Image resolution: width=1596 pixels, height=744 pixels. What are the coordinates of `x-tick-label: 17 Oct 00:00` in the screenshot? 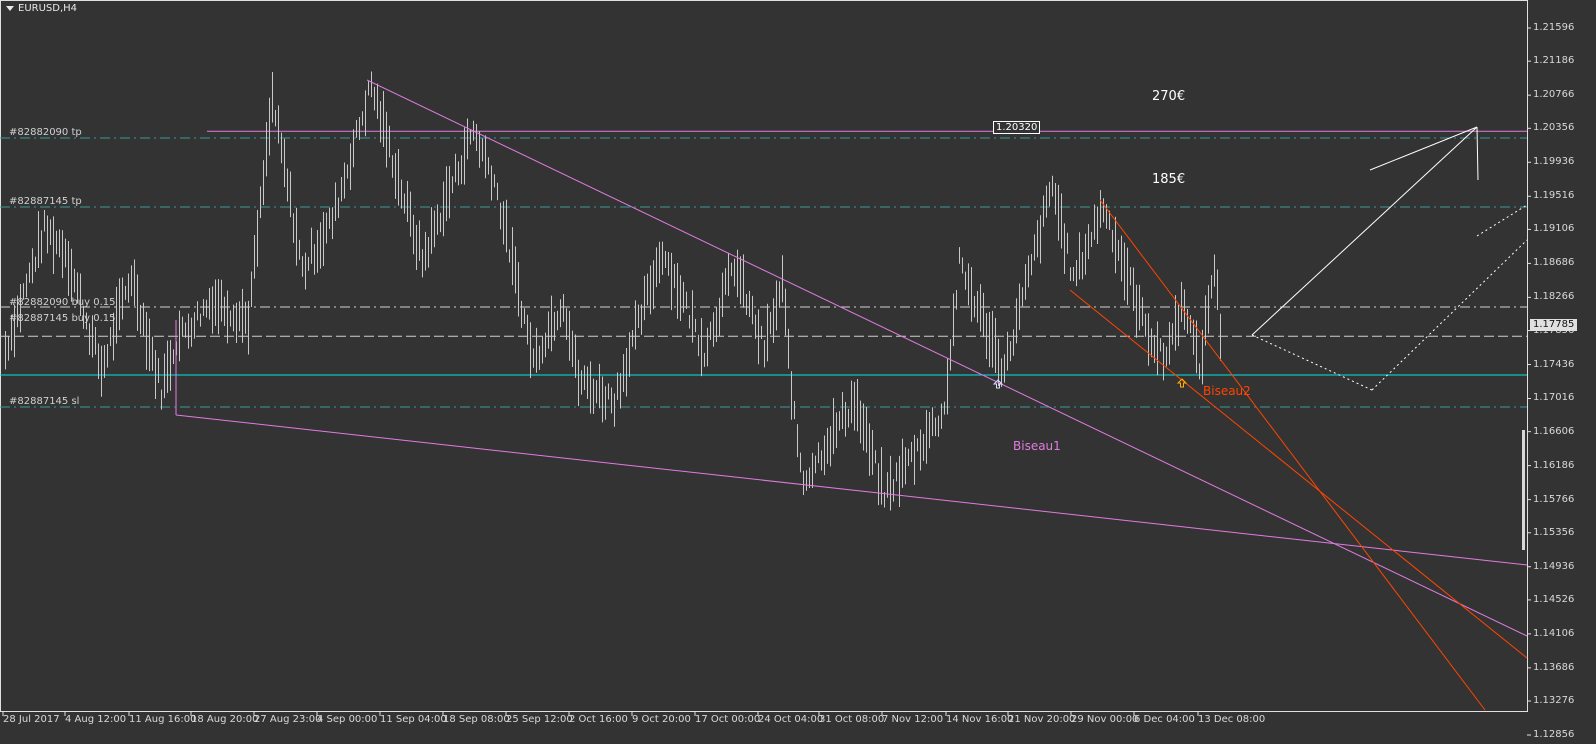 It's located at (728, 719).